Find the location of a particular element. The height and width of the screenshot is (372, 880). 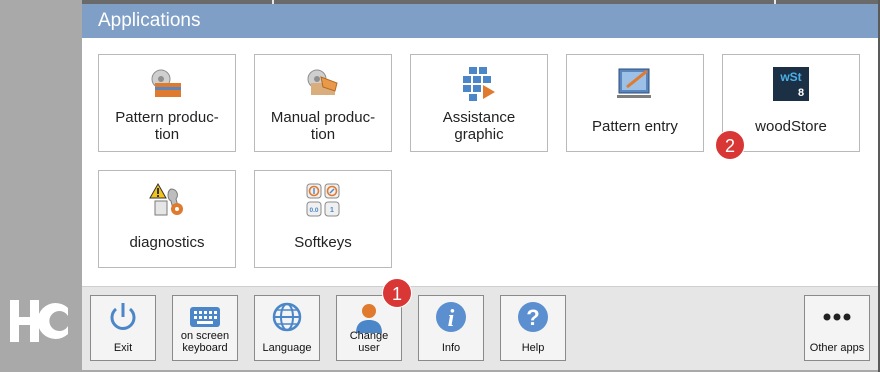

button-label: Help is located at coordinates (533, 348).